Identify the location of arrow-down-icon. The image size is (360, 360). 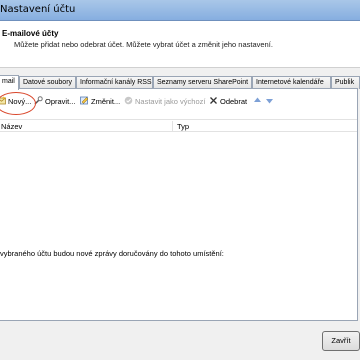
(269, 100).